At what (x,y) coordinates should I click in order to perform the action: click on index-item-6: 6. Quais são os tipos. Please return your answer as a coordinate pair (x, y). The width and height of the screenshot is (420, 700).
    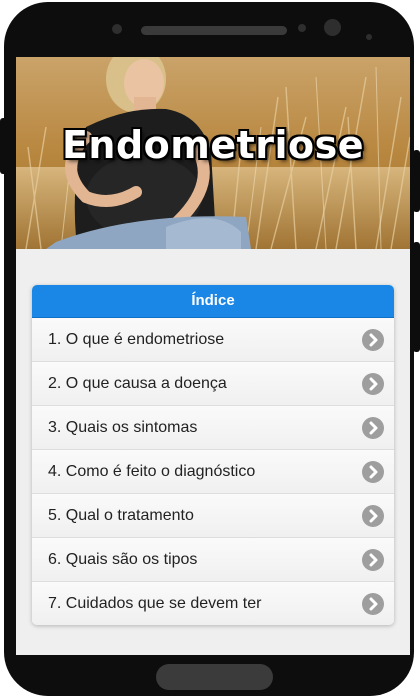
    Looking at the image, I should click on (213, 559).